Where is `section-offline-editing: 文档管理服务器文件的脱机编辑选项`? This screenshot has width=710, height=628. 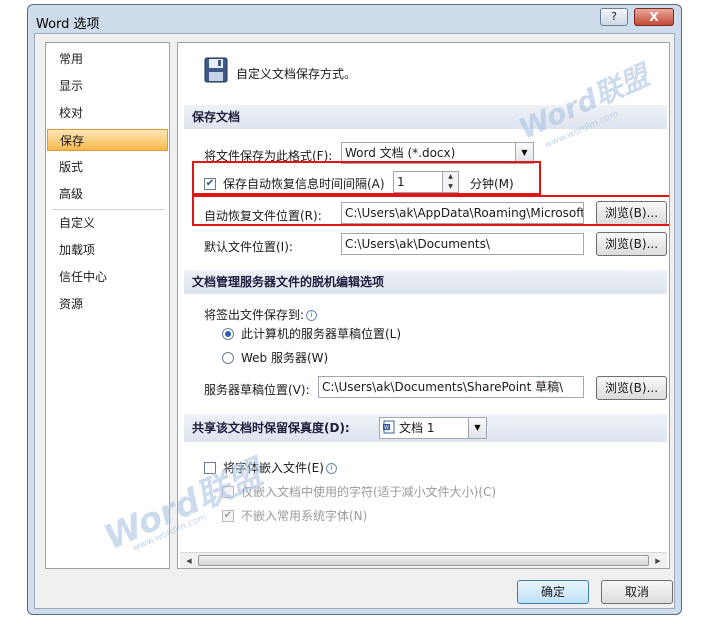
section-offline-editing: 文档管理服务器文件的脱机编辑选项 is located at coordinates (425, 282).